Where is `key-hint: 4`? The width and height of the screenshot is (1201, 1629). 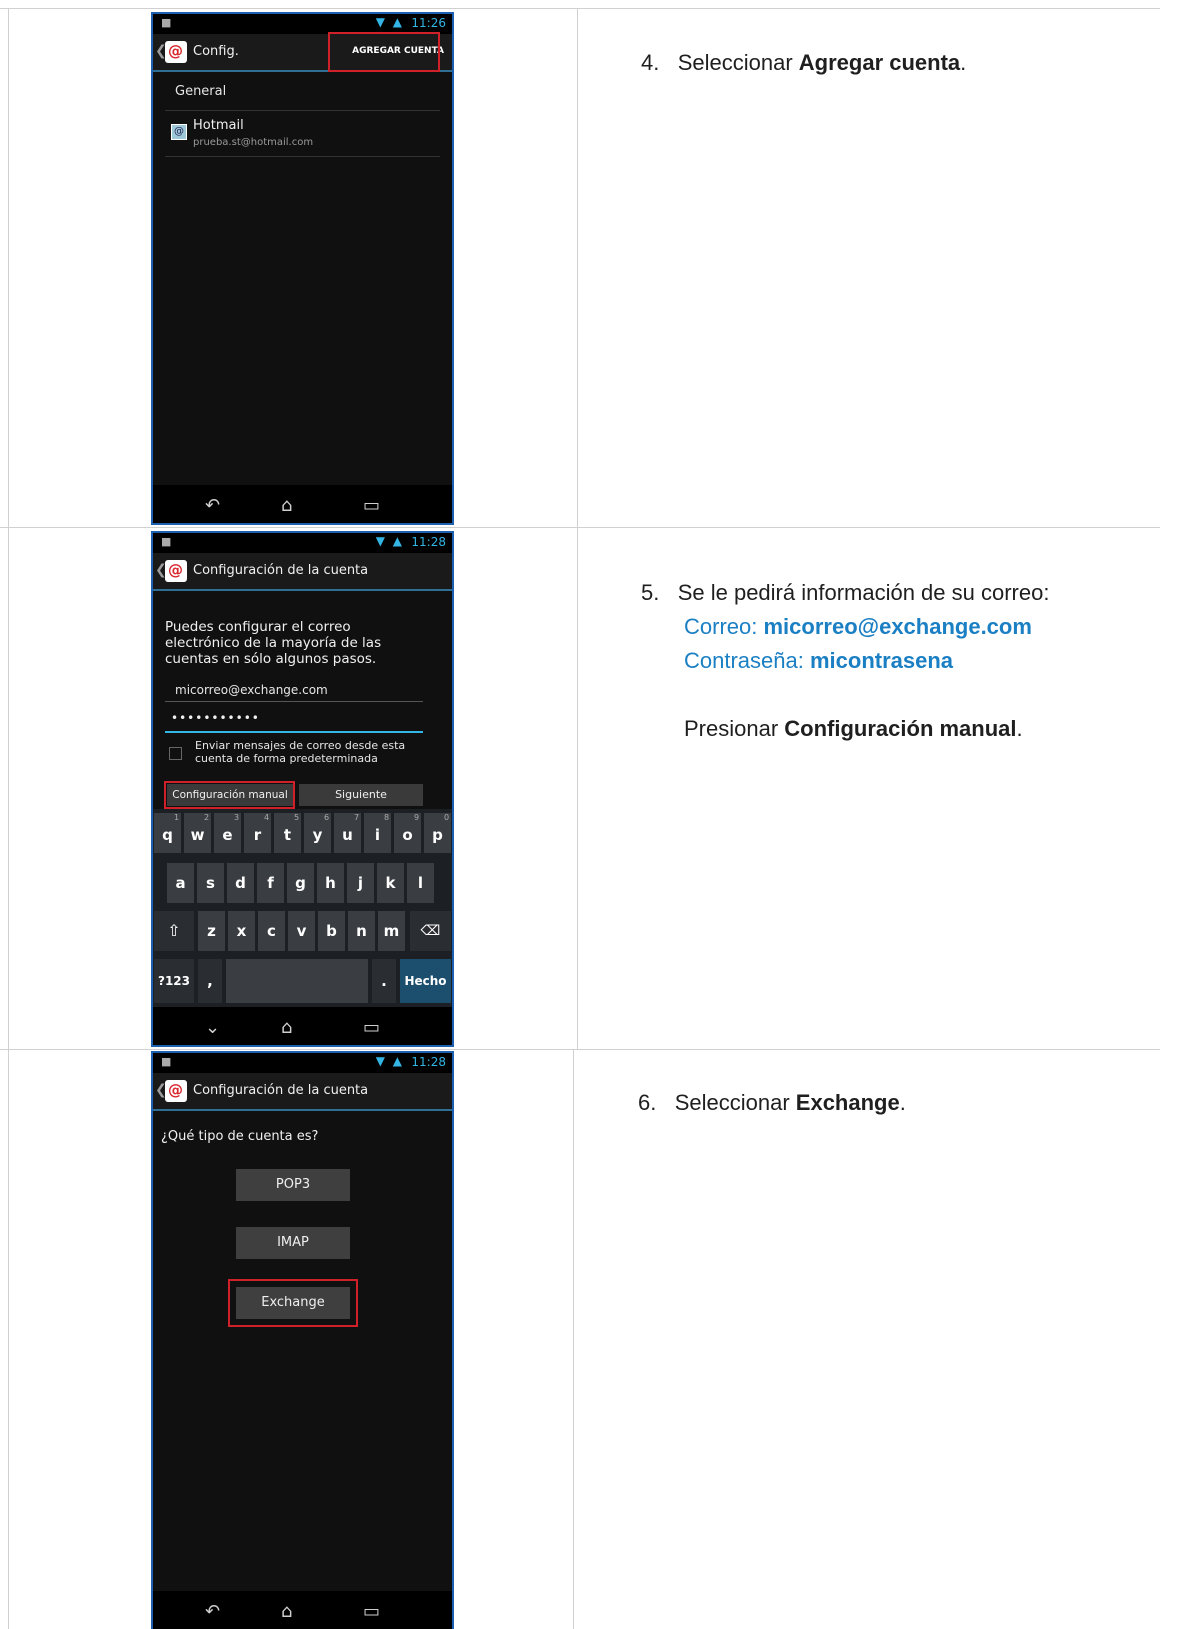 key-hint: 4 is located at coordinates (267, 817).